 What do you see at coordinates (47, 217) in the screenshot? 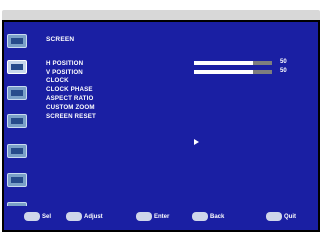
I see `footer-sel-label: Sel` at bounding box center [47, 217].